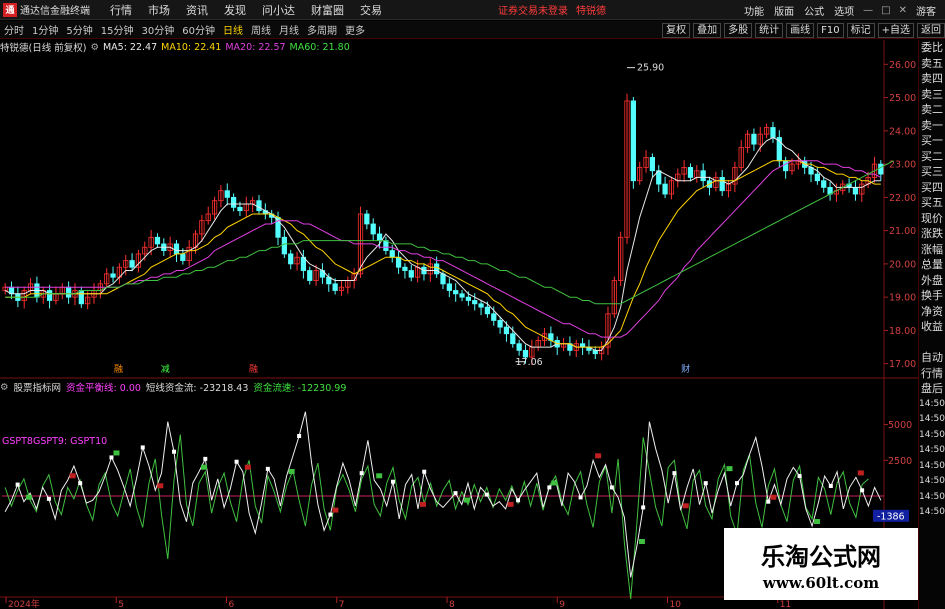  I want to click on time-tick-label: 8, so click(452, 604).